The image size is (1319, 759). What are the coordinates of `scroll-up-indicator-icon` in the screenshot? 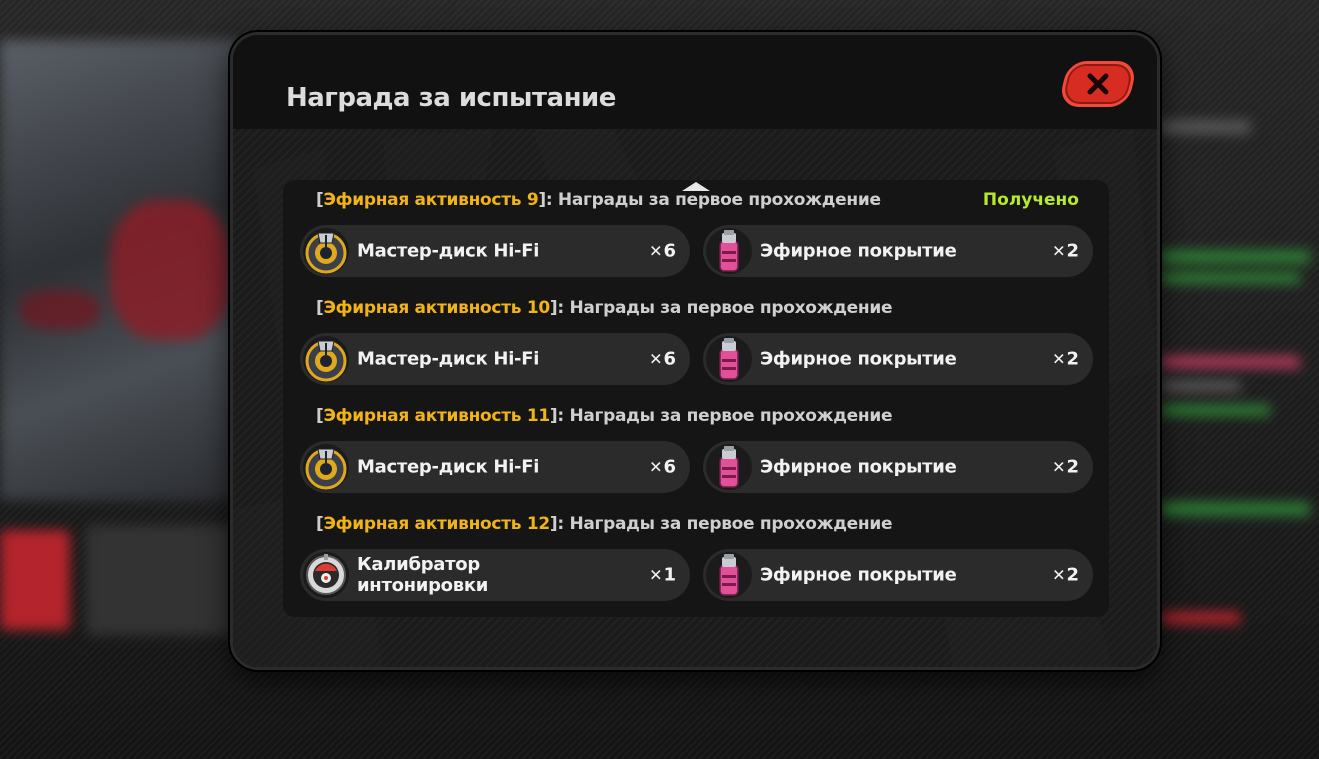 It's located at (696, 186).